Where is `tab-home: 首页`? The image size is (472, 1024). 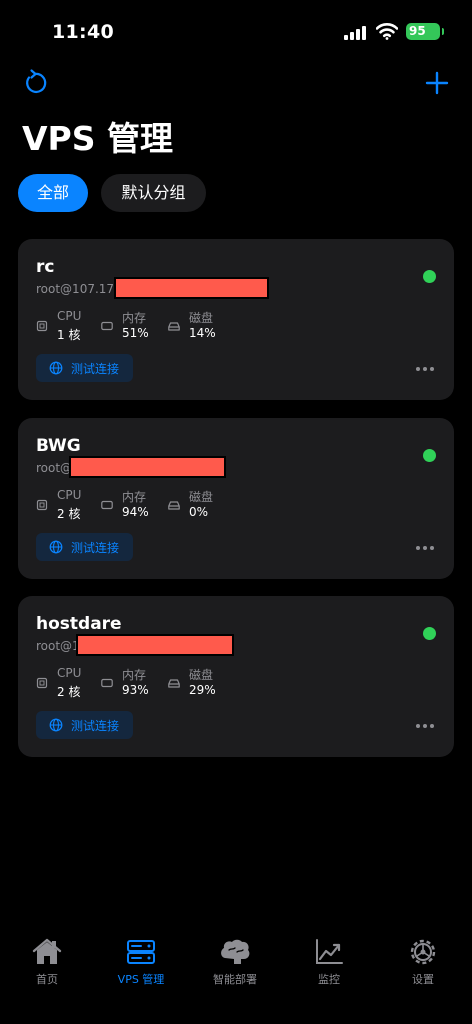
tab-home: 首页 is located at coordinates (47, 964).